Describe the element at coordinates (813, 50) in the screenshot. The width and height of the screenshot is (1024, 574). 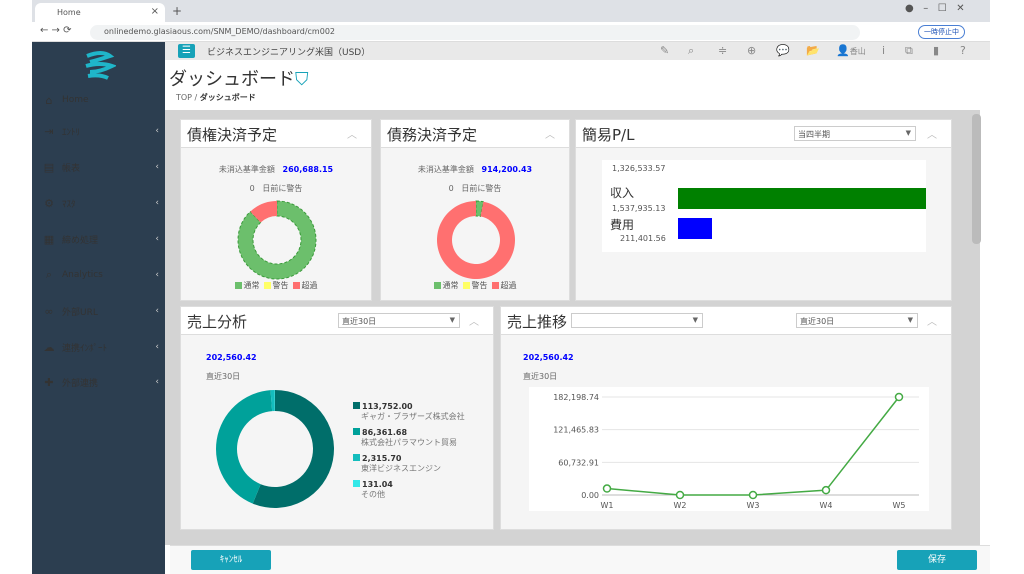
I see `folder-icon: 📂` at that location.